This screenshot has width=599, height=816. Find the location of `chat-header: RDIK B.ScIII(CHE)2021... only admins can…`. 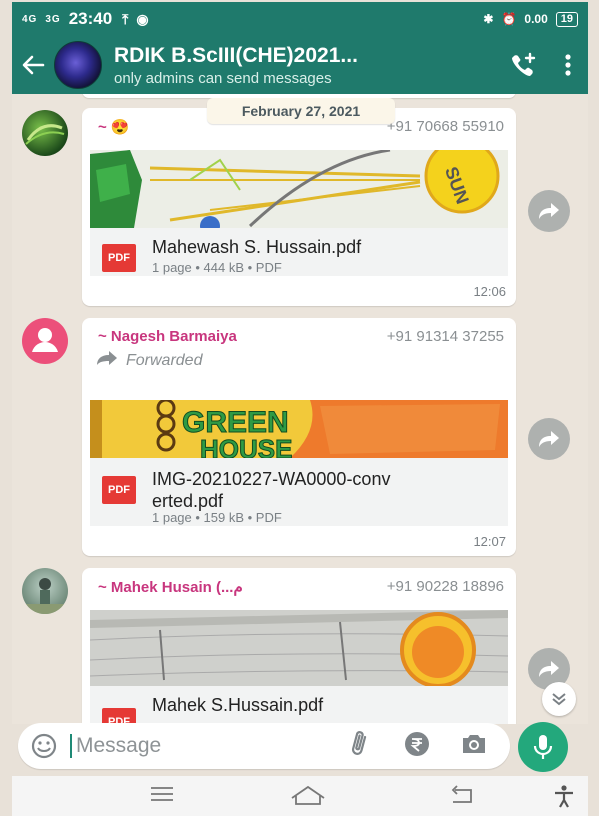

chat-header: RDIK B.ScIII(CHE)2021... only admins can… is located at coordinates (300, 65).